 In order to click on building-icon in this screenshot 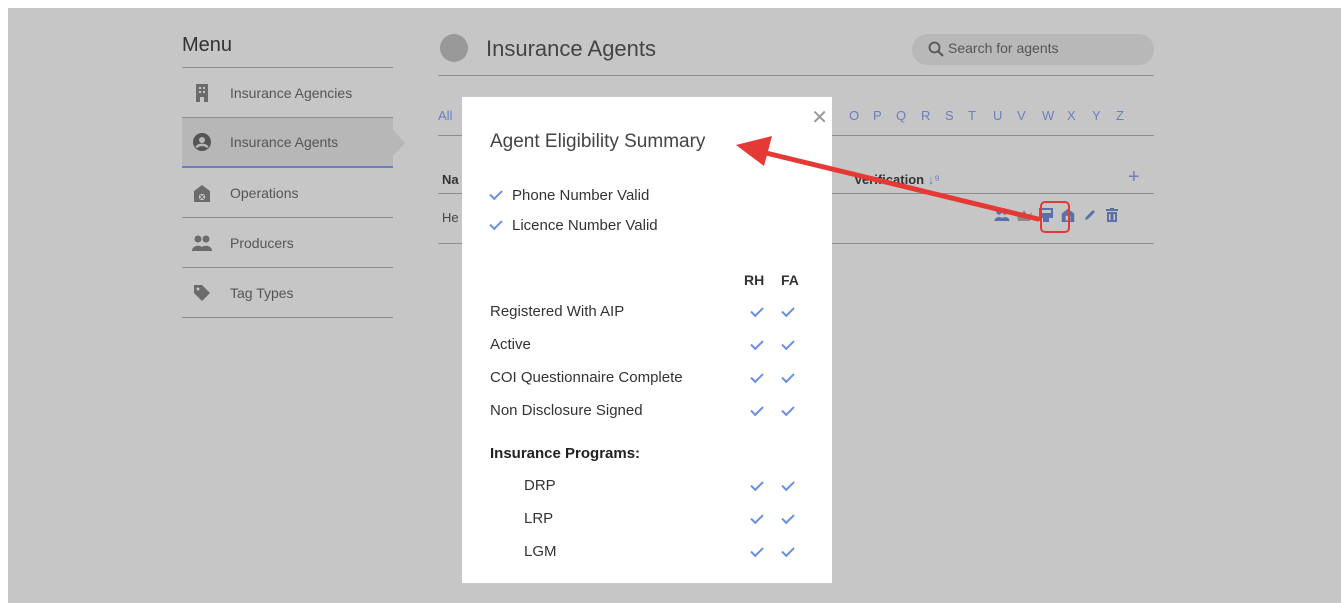, I will do `click(202, 93)`.